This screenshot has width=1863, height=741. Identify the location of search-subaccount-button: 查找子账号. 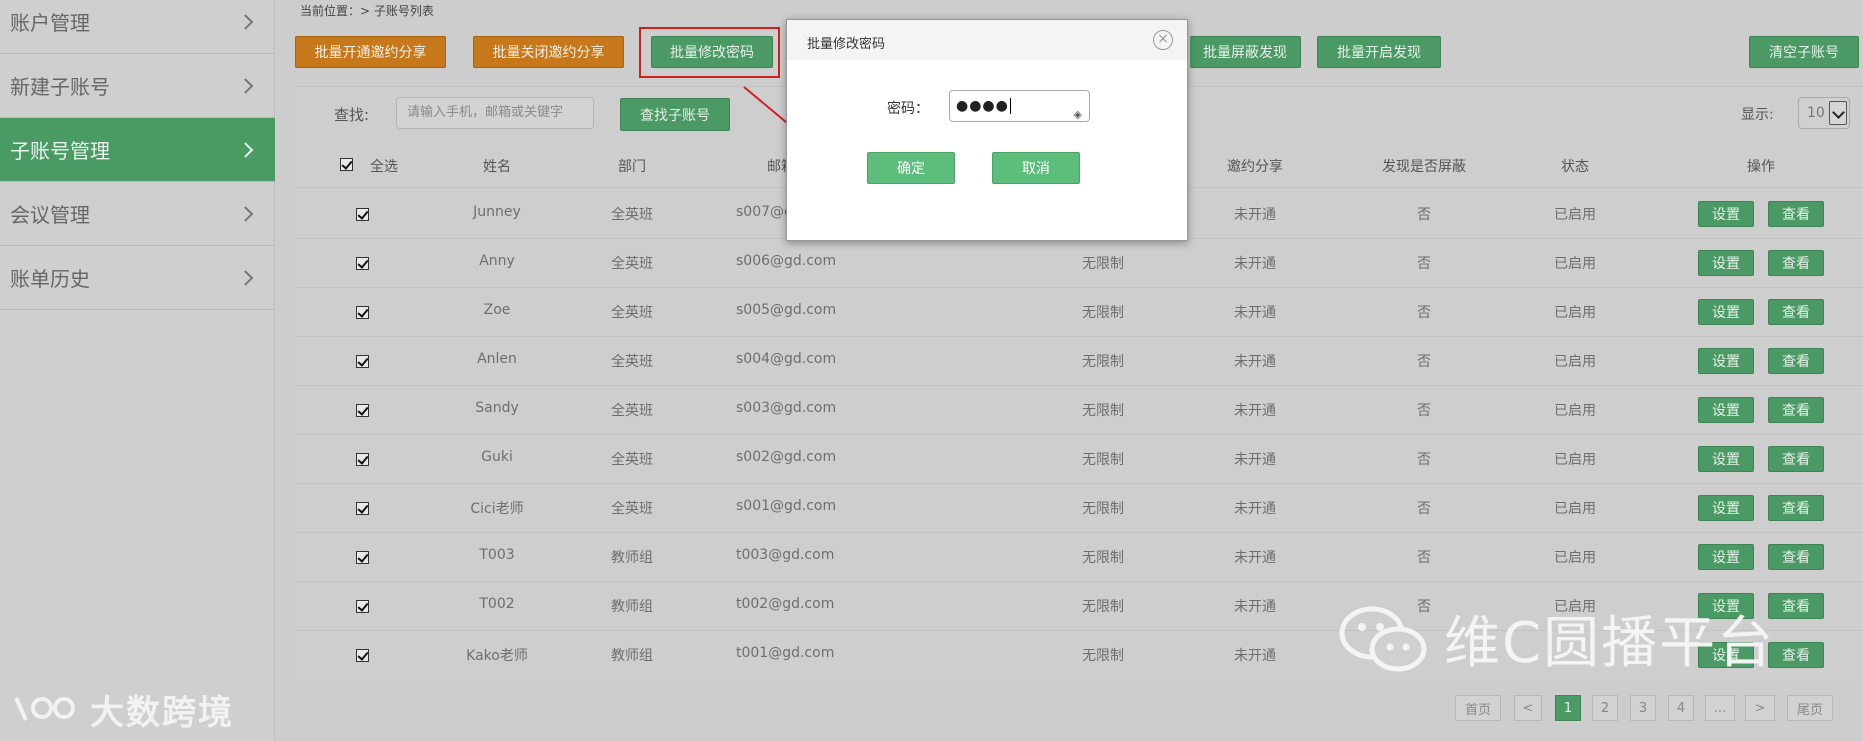
(675, 114).